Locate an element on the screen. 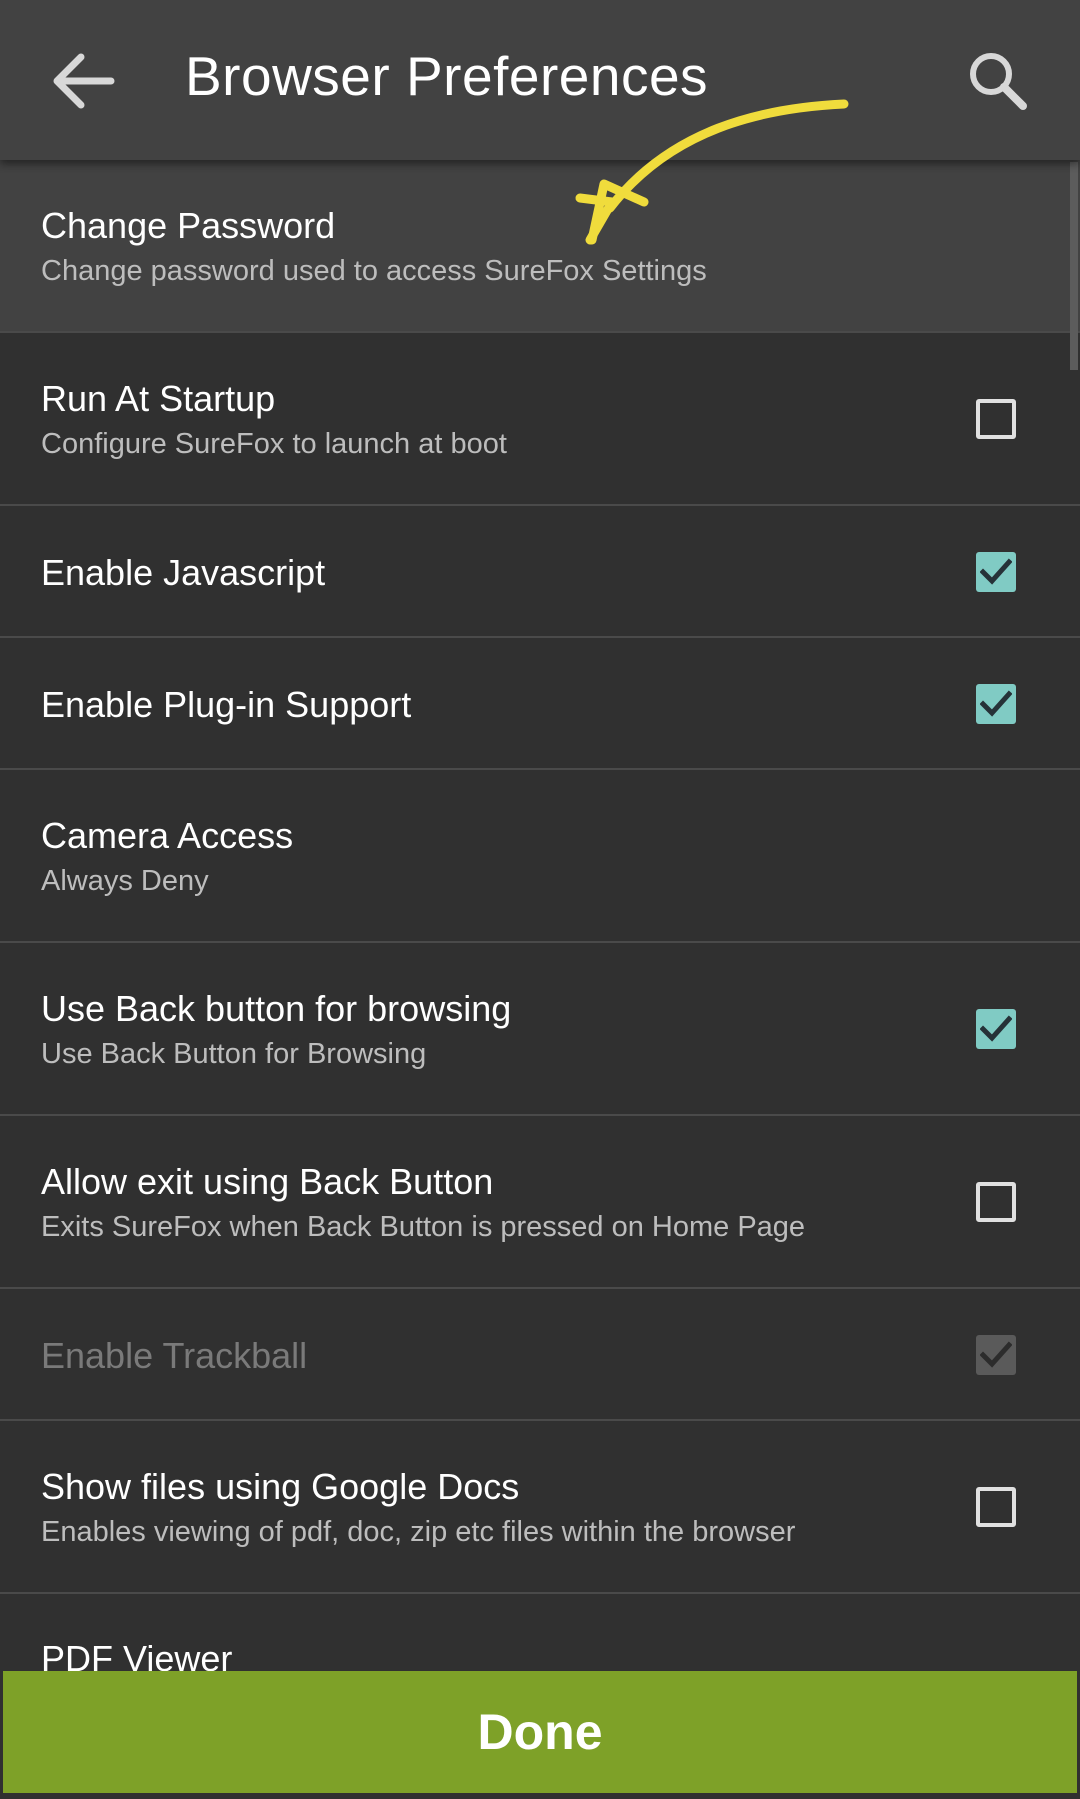 The width and height of the screenshot is (1080, 1799). search-button is located at coordinates (998, 81).